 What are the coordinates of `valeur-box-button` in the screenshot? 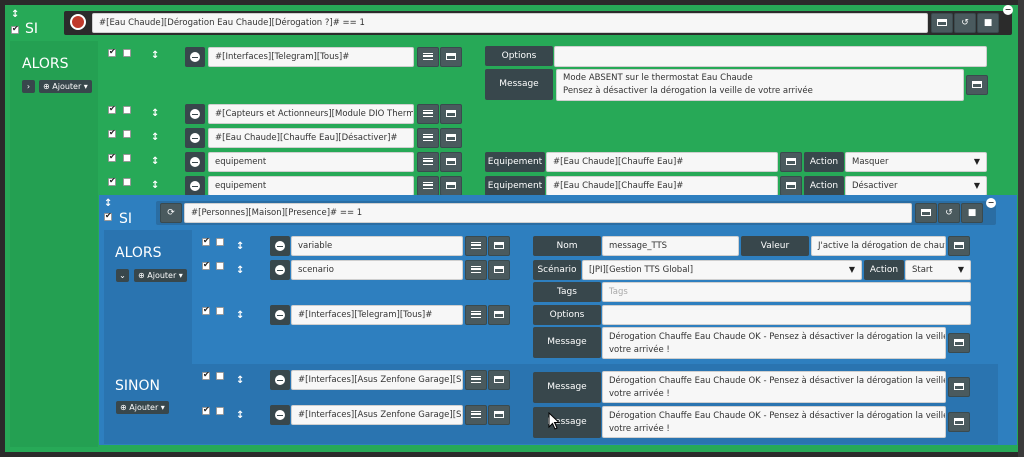 It's located at (959, 246).